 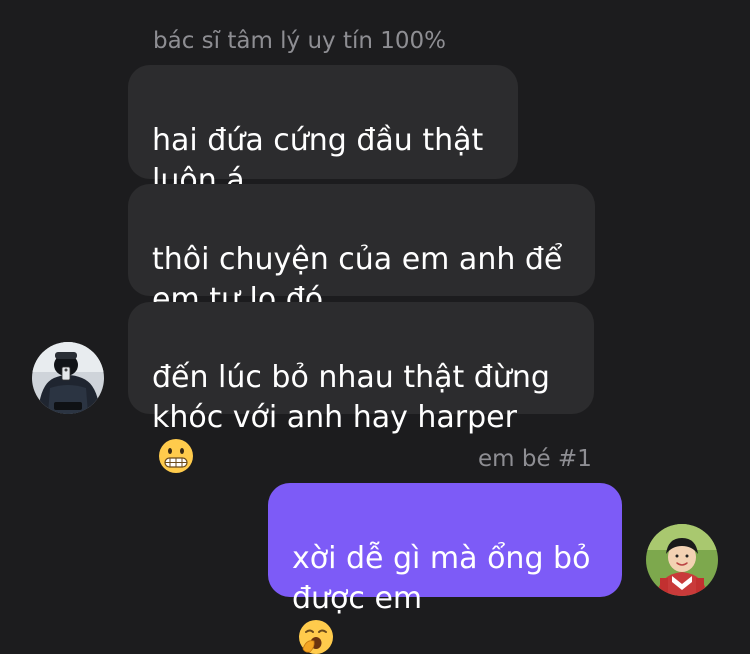 What do you see at coordinates (535, 459) in the screenshot?
I see `outgoing-sender-name: em bé #1` at bounding box center [535, 459].